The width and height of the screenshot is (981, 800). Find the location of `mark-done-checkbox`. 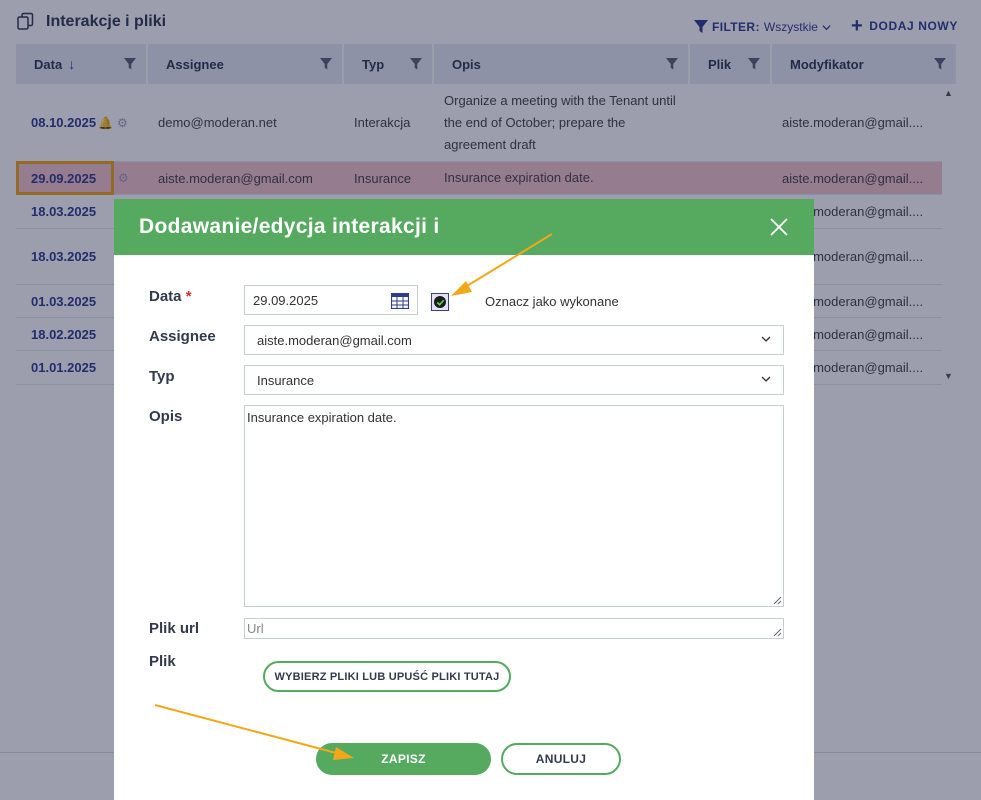

mark-done-checkbox is located at coordinates (440, 302).